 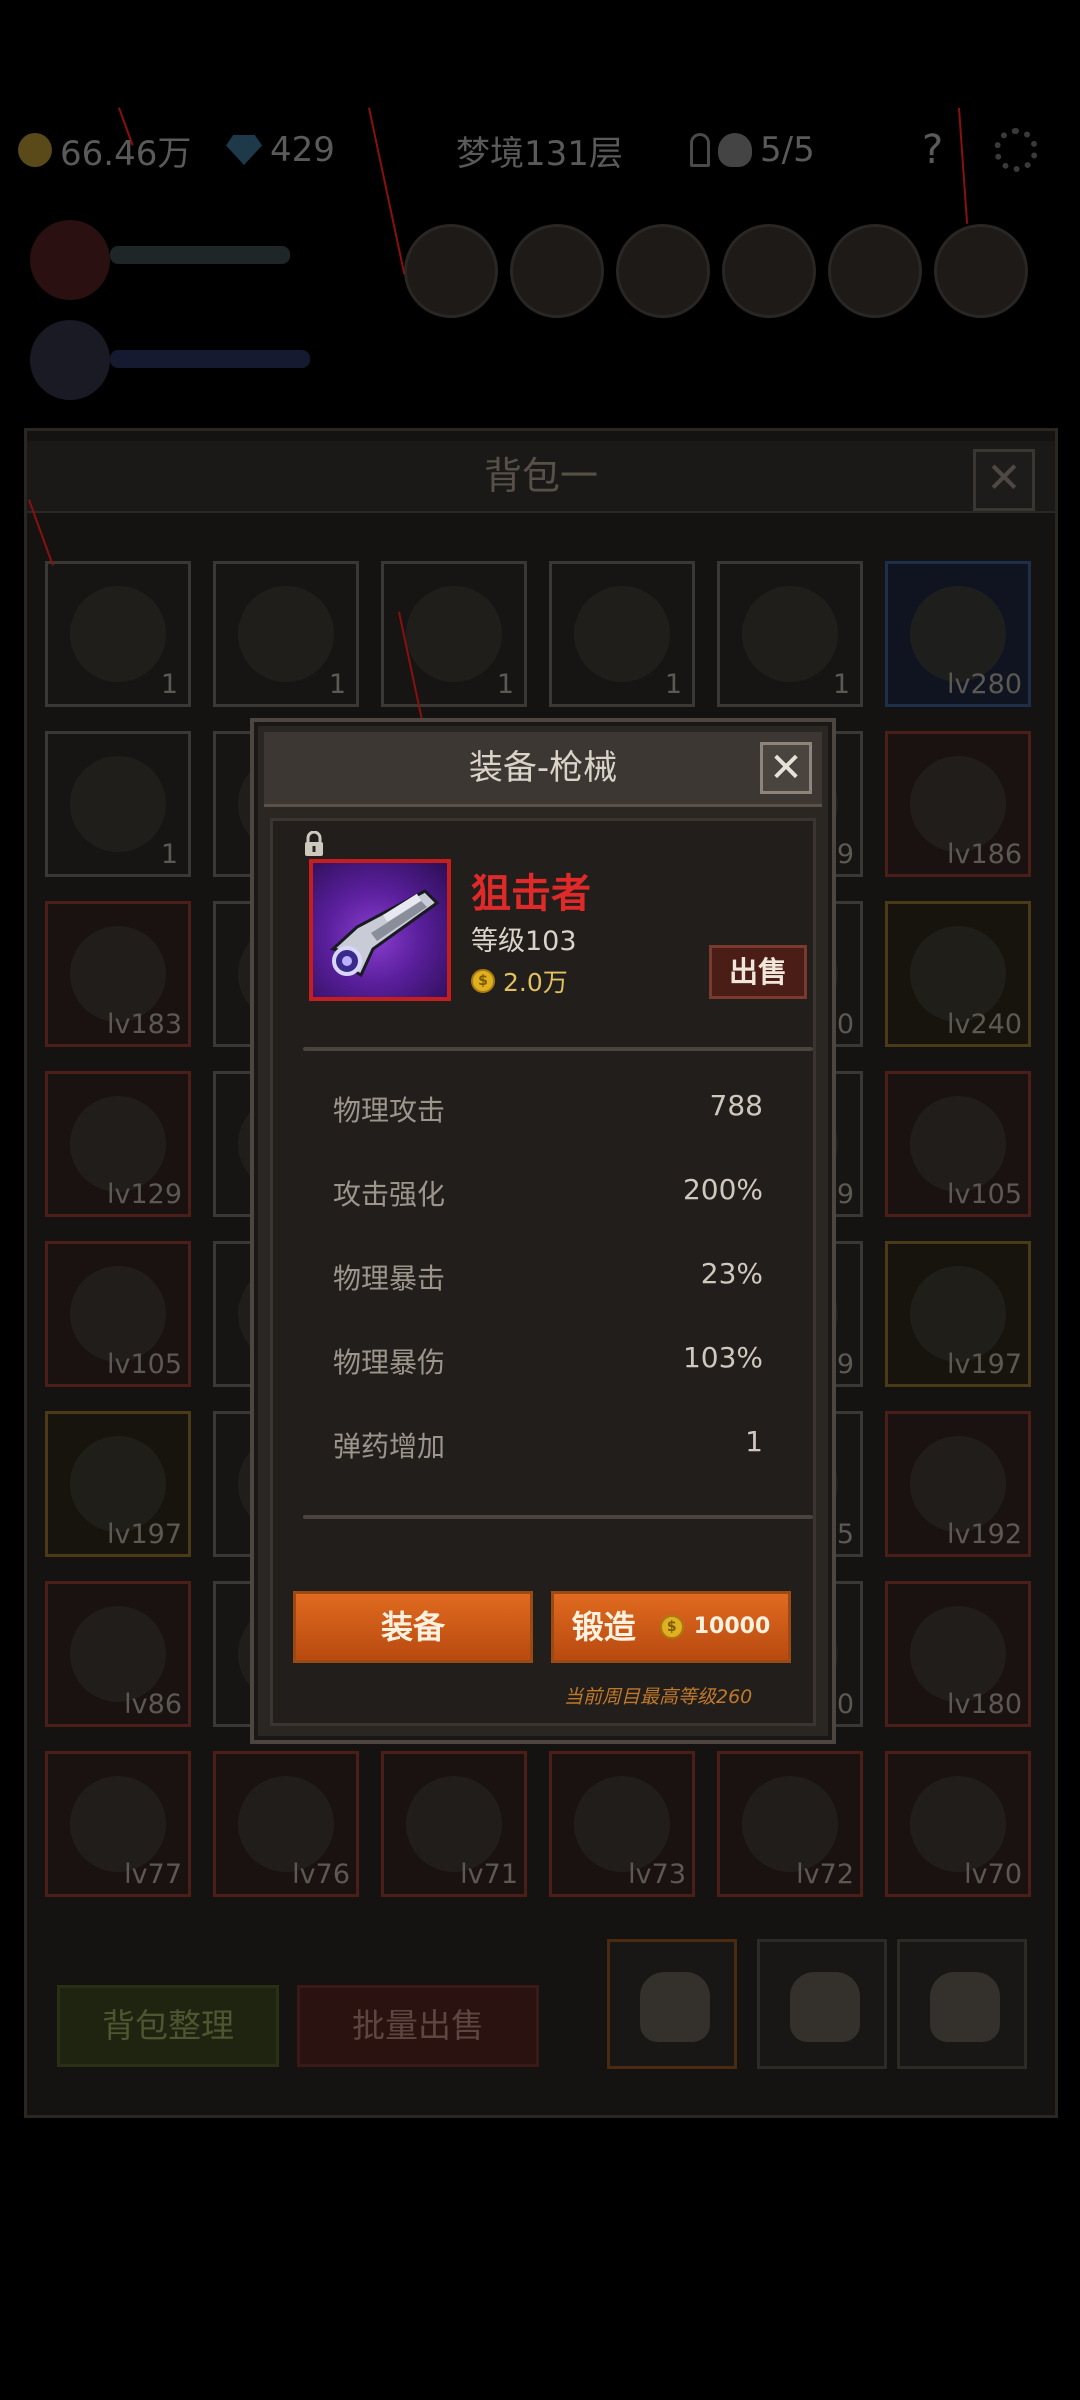 I want to click on stat-row: 物理暴击 23%, so click(x=548, y=1277).